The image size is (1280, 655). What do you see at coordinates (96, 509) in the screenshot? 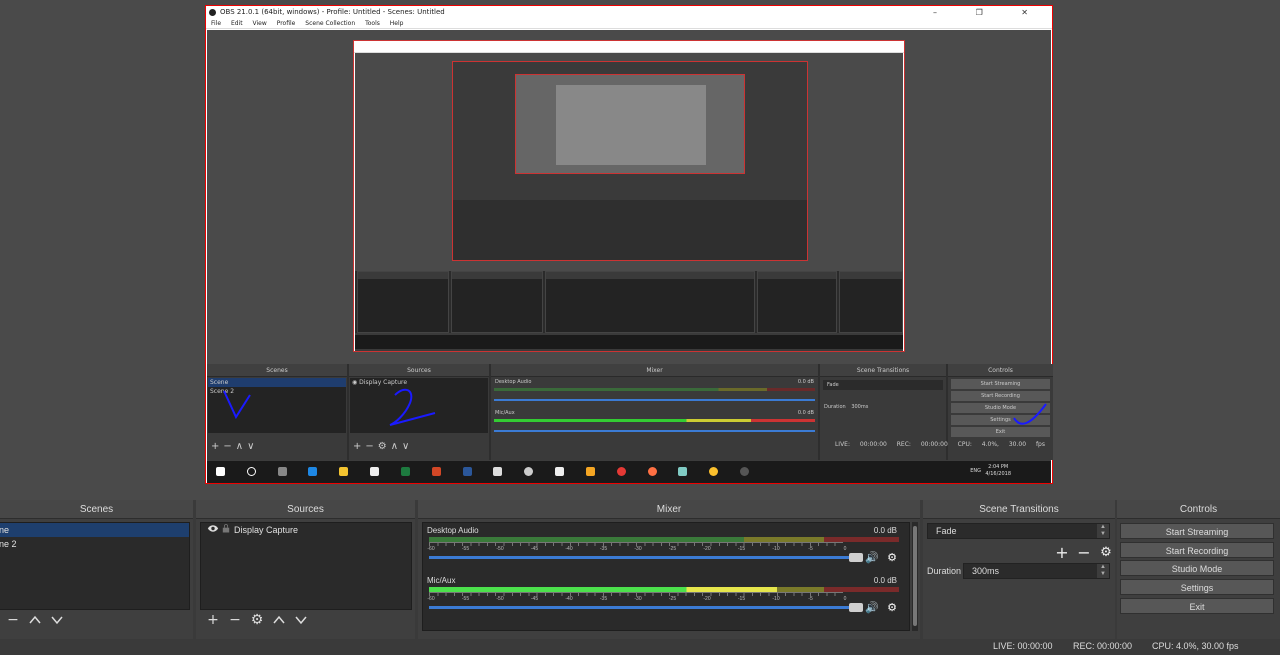
I see `scenes-header: Scenes` at bounding box center [96, 509].